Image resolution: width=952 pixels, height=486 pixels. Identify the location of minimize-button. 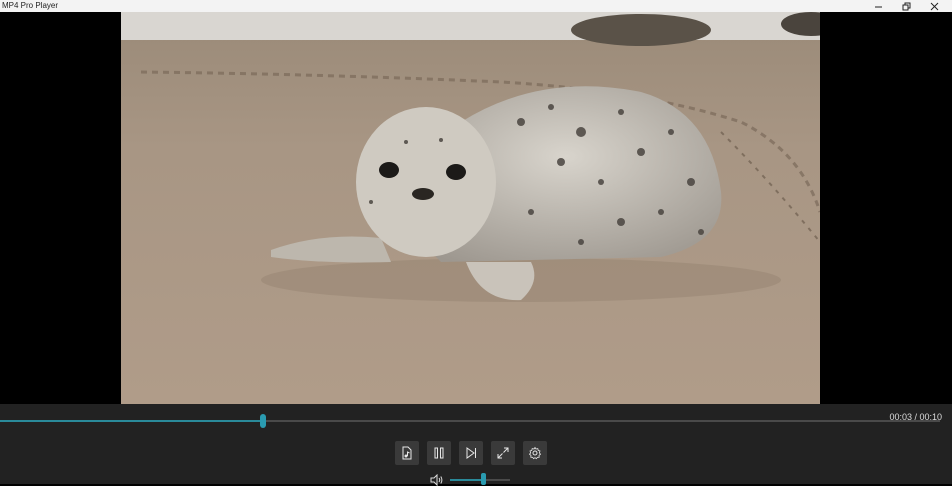
(878, 6).